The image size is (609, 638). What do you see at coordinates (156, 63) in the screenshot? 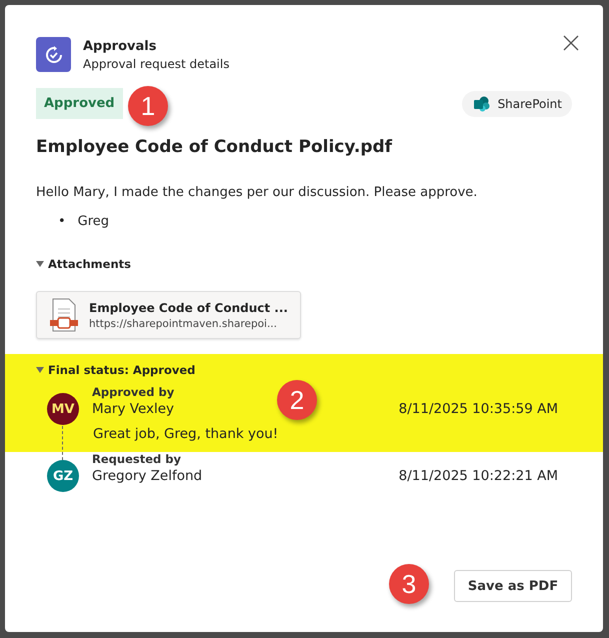
I see `dialog-subtitle: Approval request details` at bounding box center [156, 63].